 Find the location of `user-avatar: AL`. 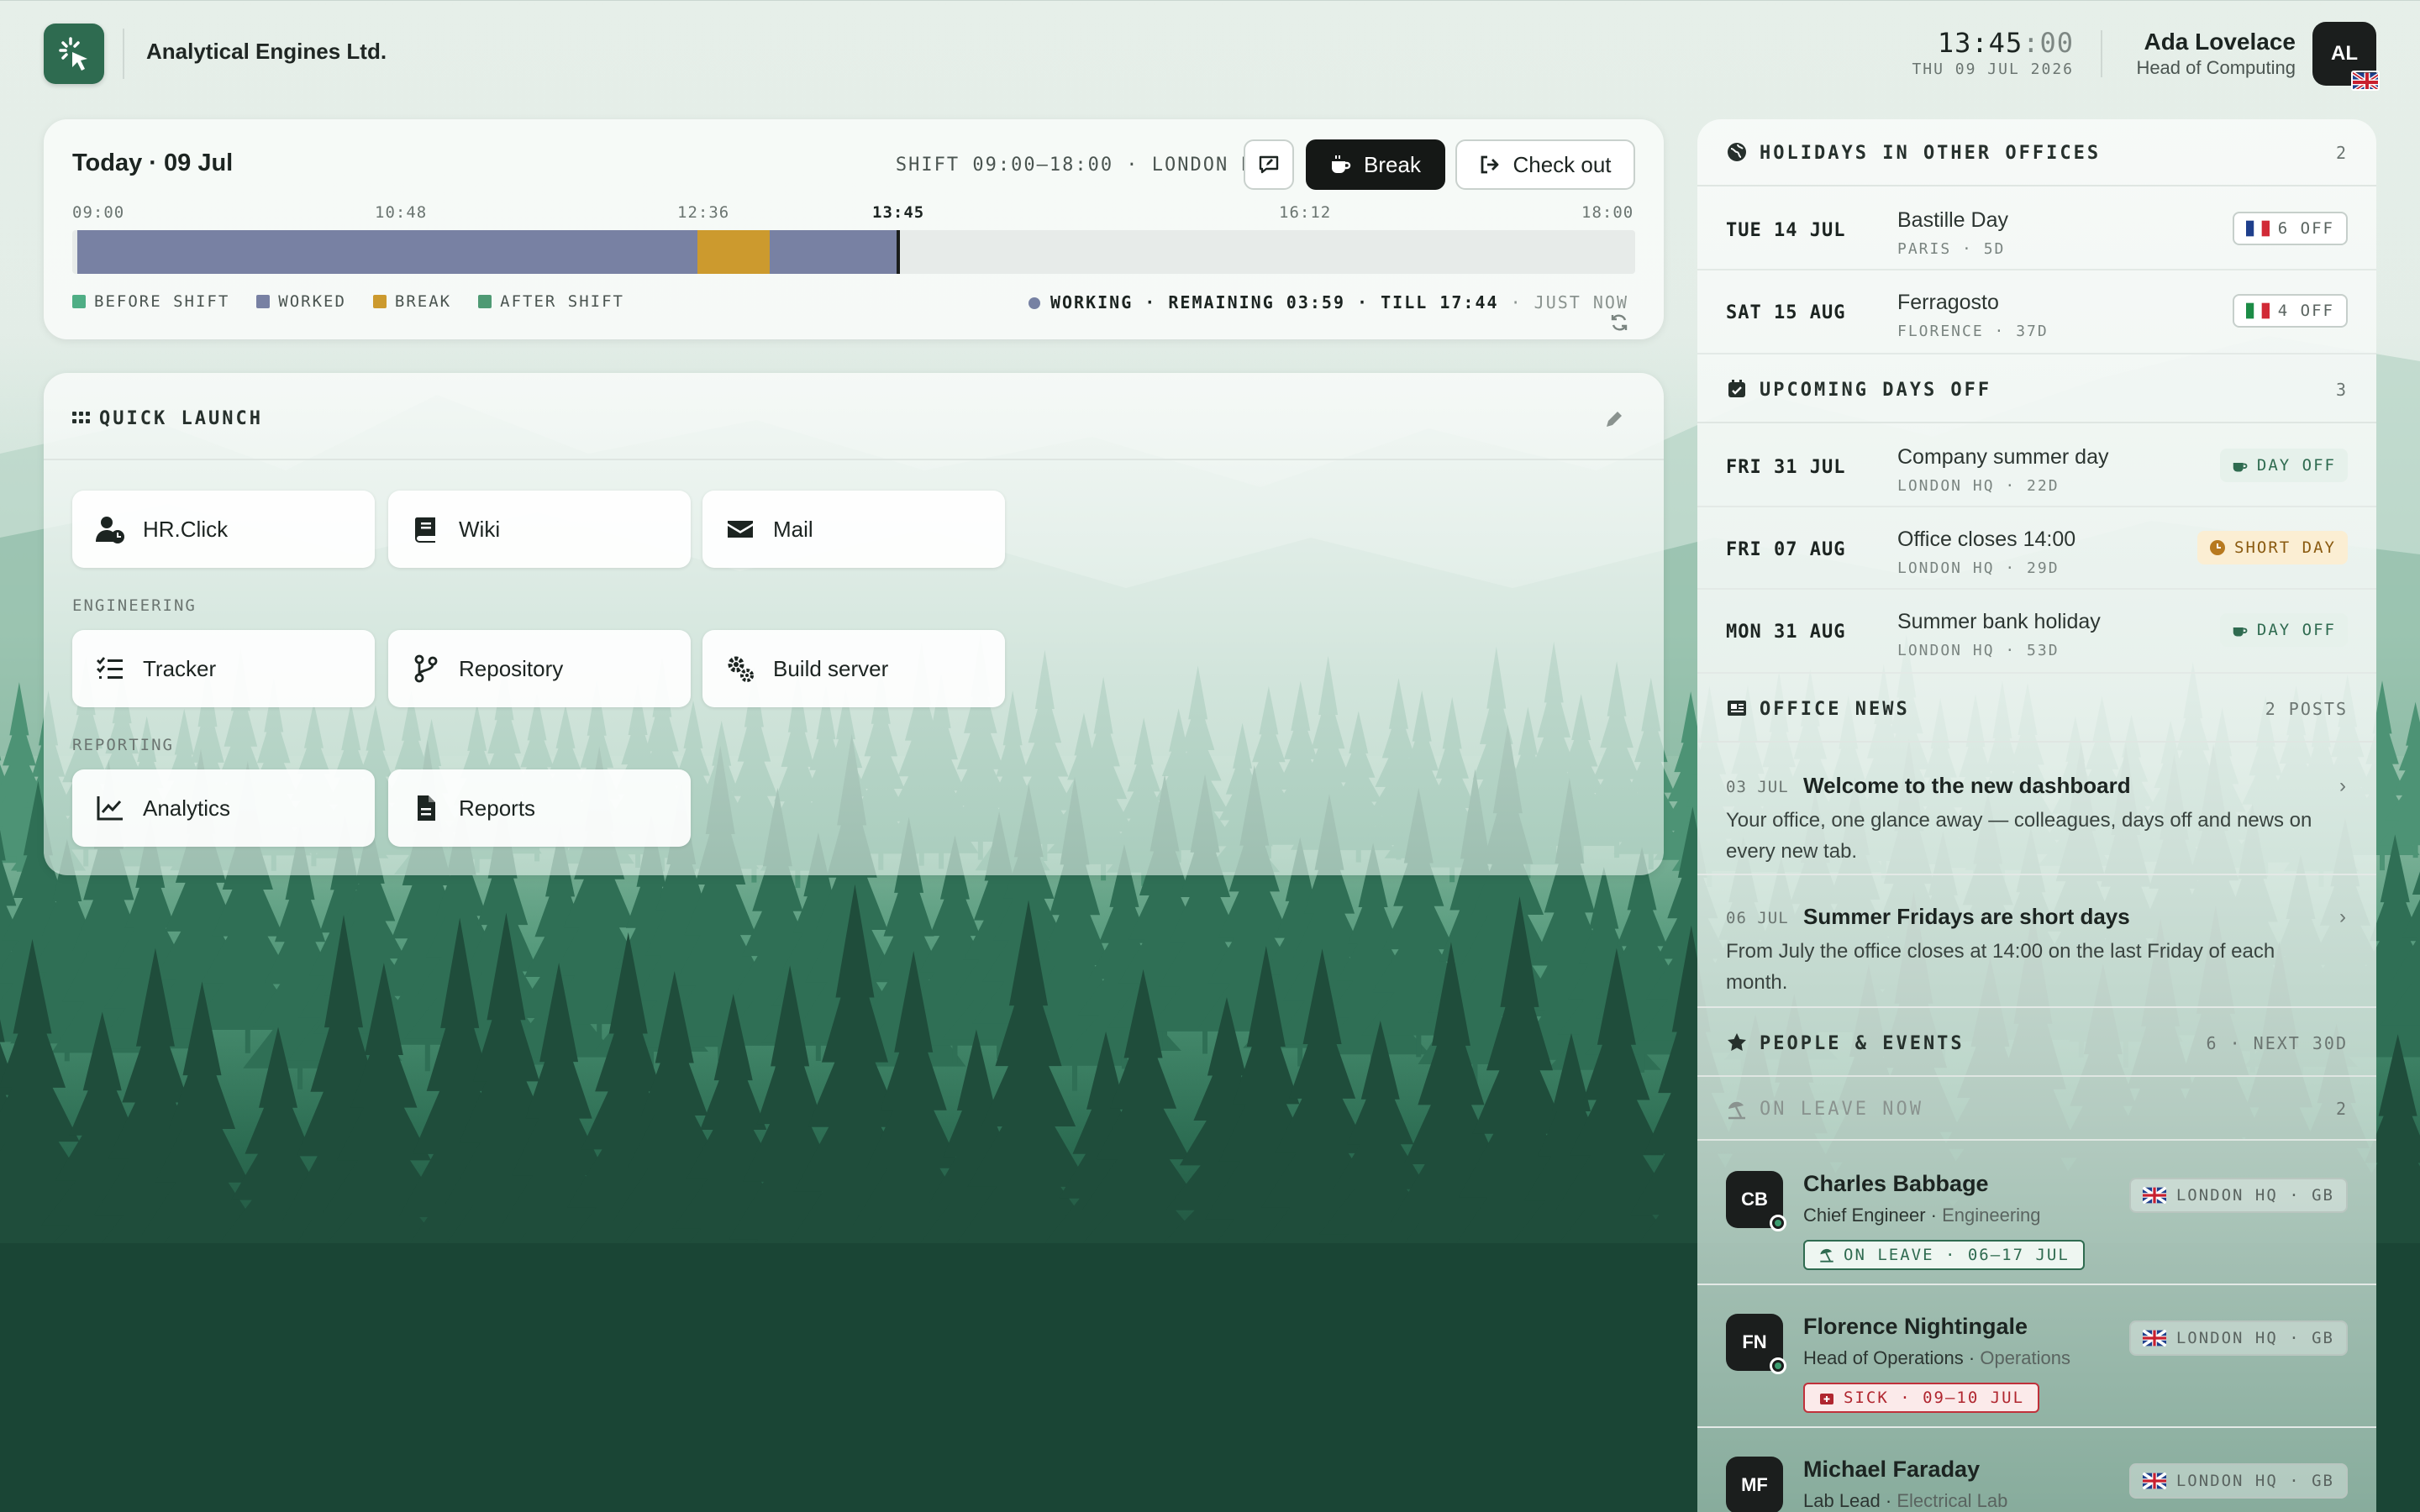

user-avatar: AL is located at coordinates (2346, 56).